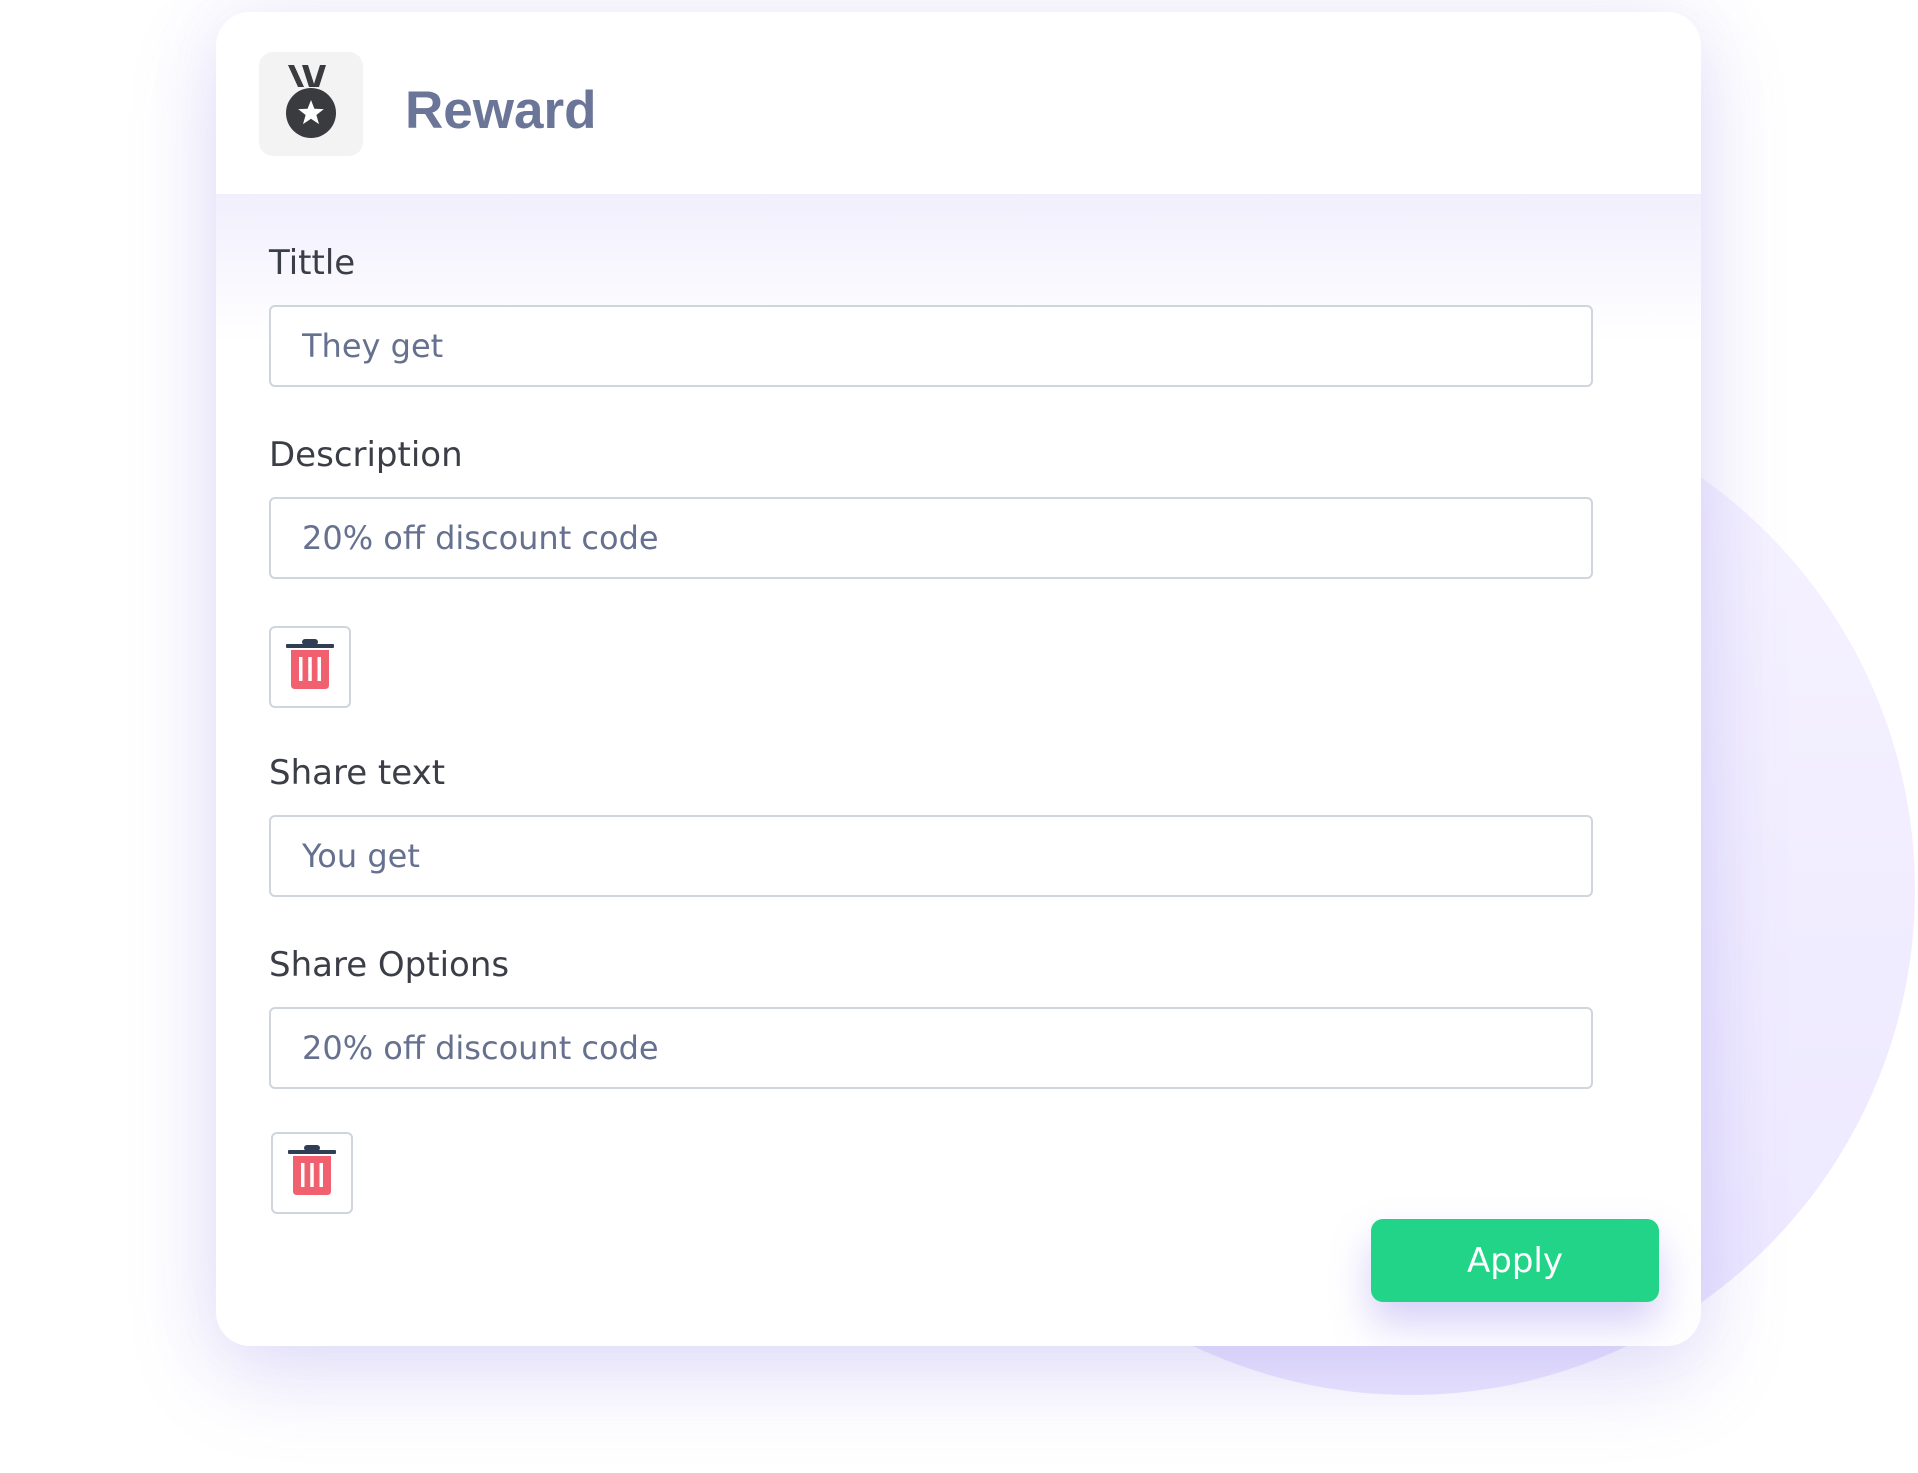  What do you see at coordinates (1515, 1260) in the screenshot?
I see `apply-button: Apply` at bounding box center [1515, 1260].